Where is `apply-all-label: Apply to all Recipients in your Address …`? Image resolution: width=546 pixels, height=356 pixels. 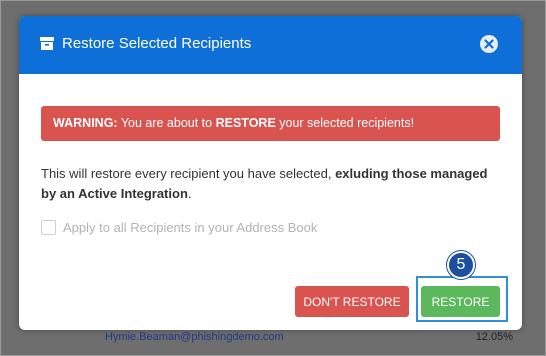 apply-all-label: Apply to all Recipients in your Address … is located at coordinates (190, 227).